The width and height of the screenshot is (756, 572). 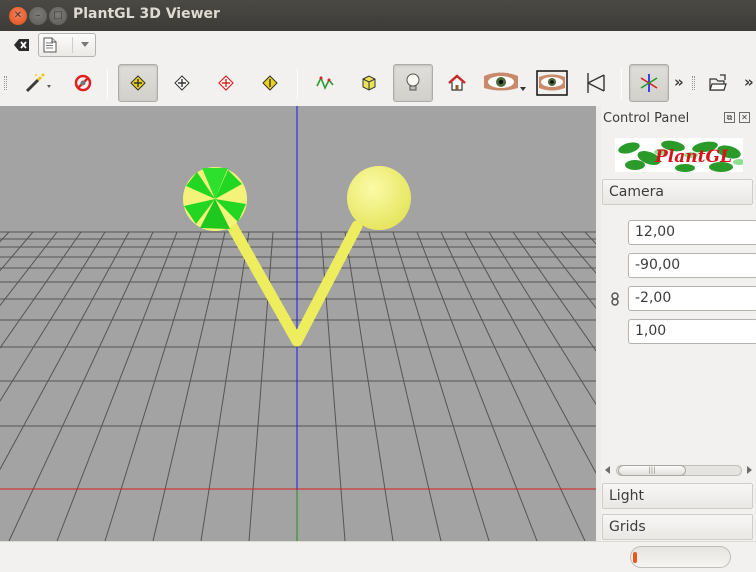 I want to click on perspective-icon, so click(x=596, y=83).